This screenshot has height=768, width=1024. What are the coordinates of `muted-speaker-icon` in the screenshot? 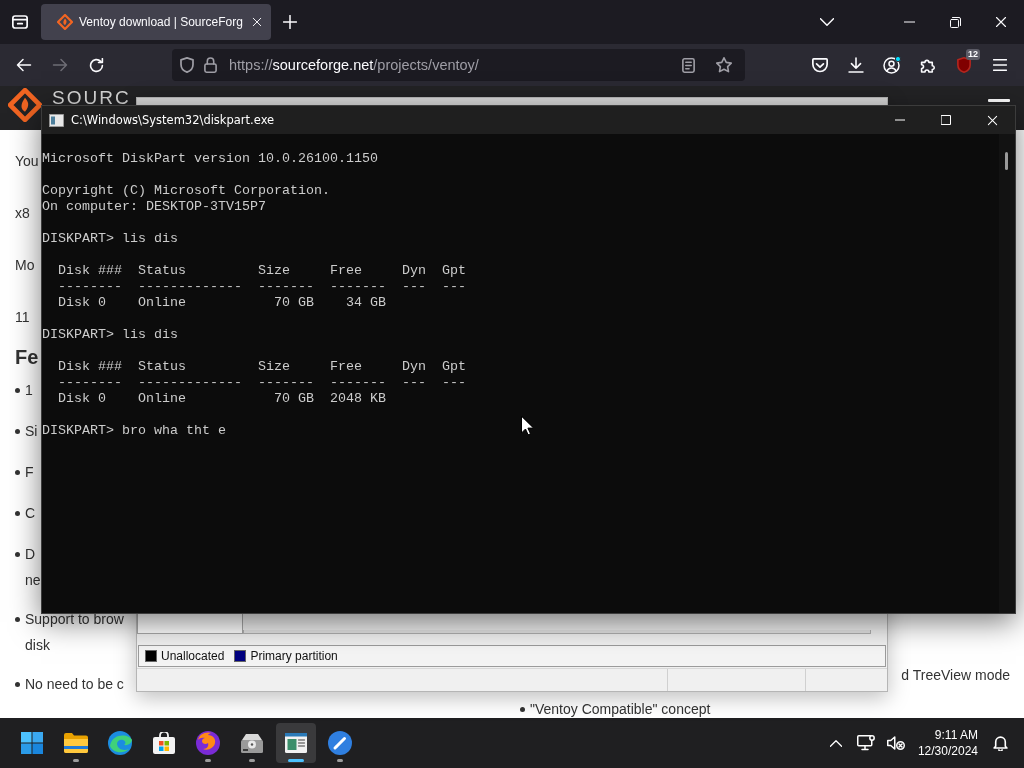 It's located at (895, 743).